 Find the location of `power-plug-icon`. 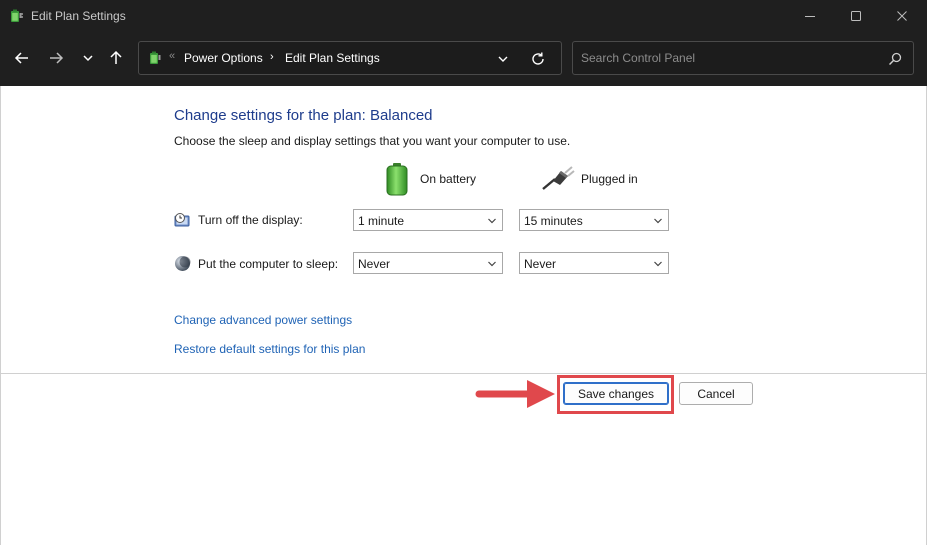

power-plug-icon is located at coordinates (558, 178).